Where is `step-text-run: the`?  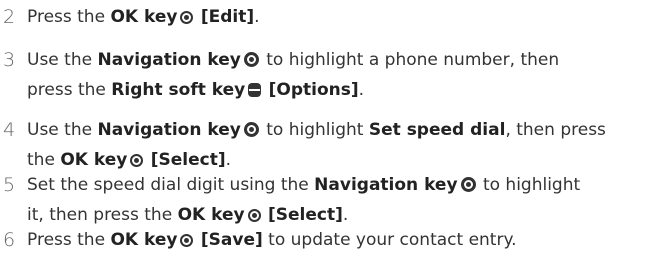
step-text-run: the is located at coordinates (44, 160).